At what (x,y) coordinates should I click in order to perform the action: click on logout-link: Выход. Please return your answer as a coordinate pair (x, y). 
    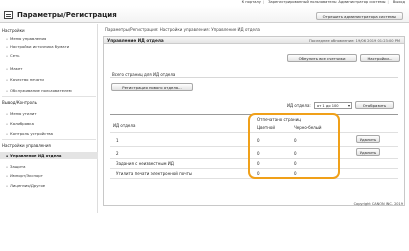
    Looking at the image, I should click on (399, 2).